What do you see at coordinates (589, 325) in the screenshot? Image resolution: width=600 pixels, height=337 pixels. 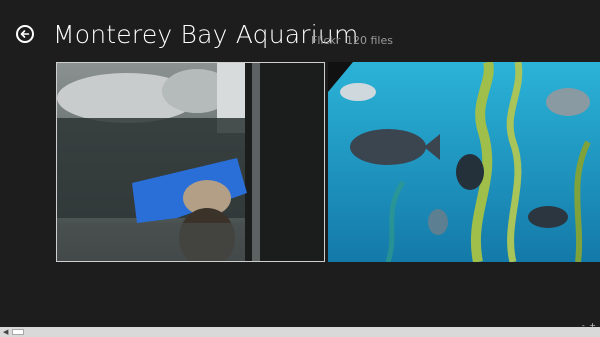 I see `semantic-zoom-icon: - +` at bounding box center [589, 325].